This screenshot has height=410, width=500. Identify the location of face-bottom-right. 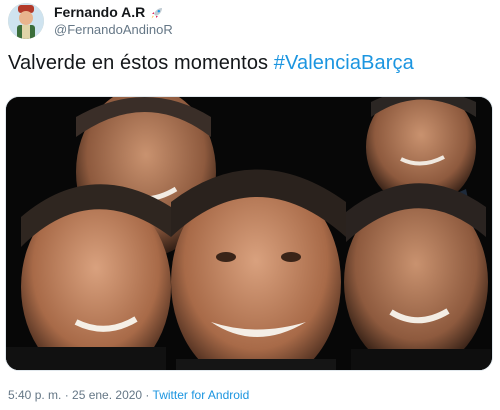
(417, 276).